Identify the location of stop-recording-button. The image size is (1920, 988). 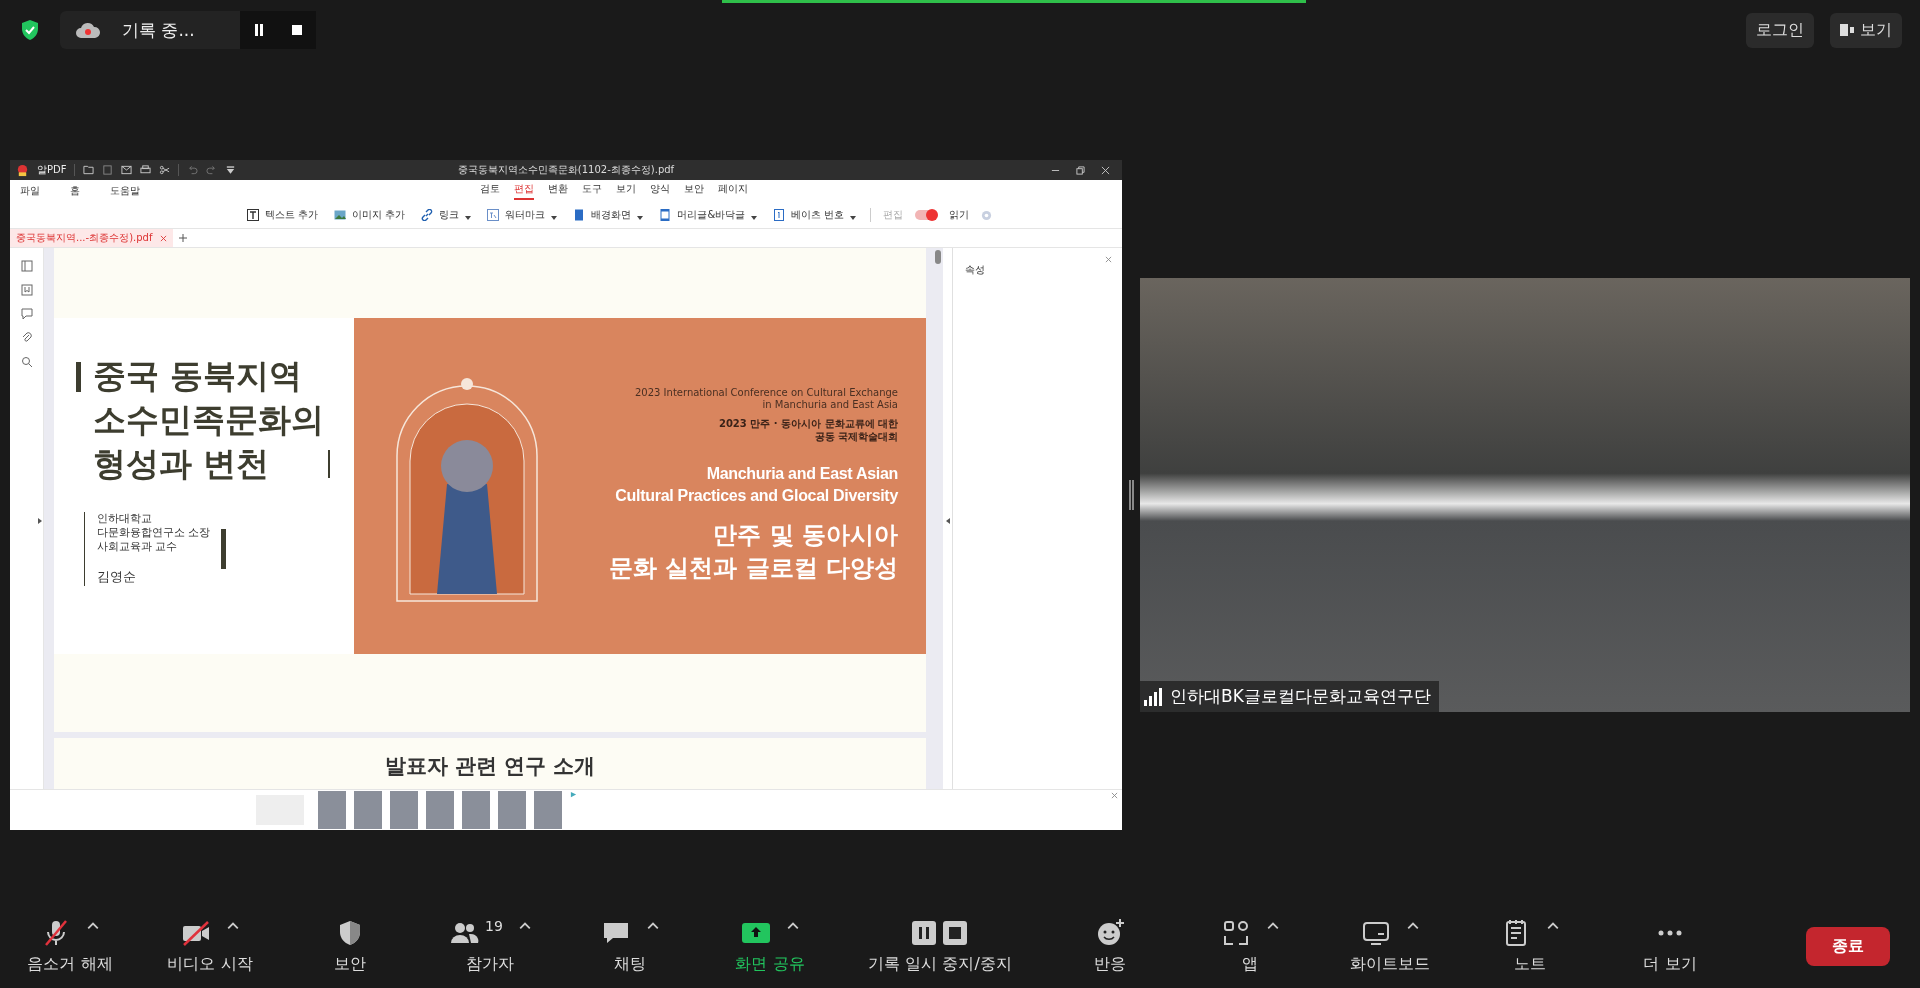
(297, 30).